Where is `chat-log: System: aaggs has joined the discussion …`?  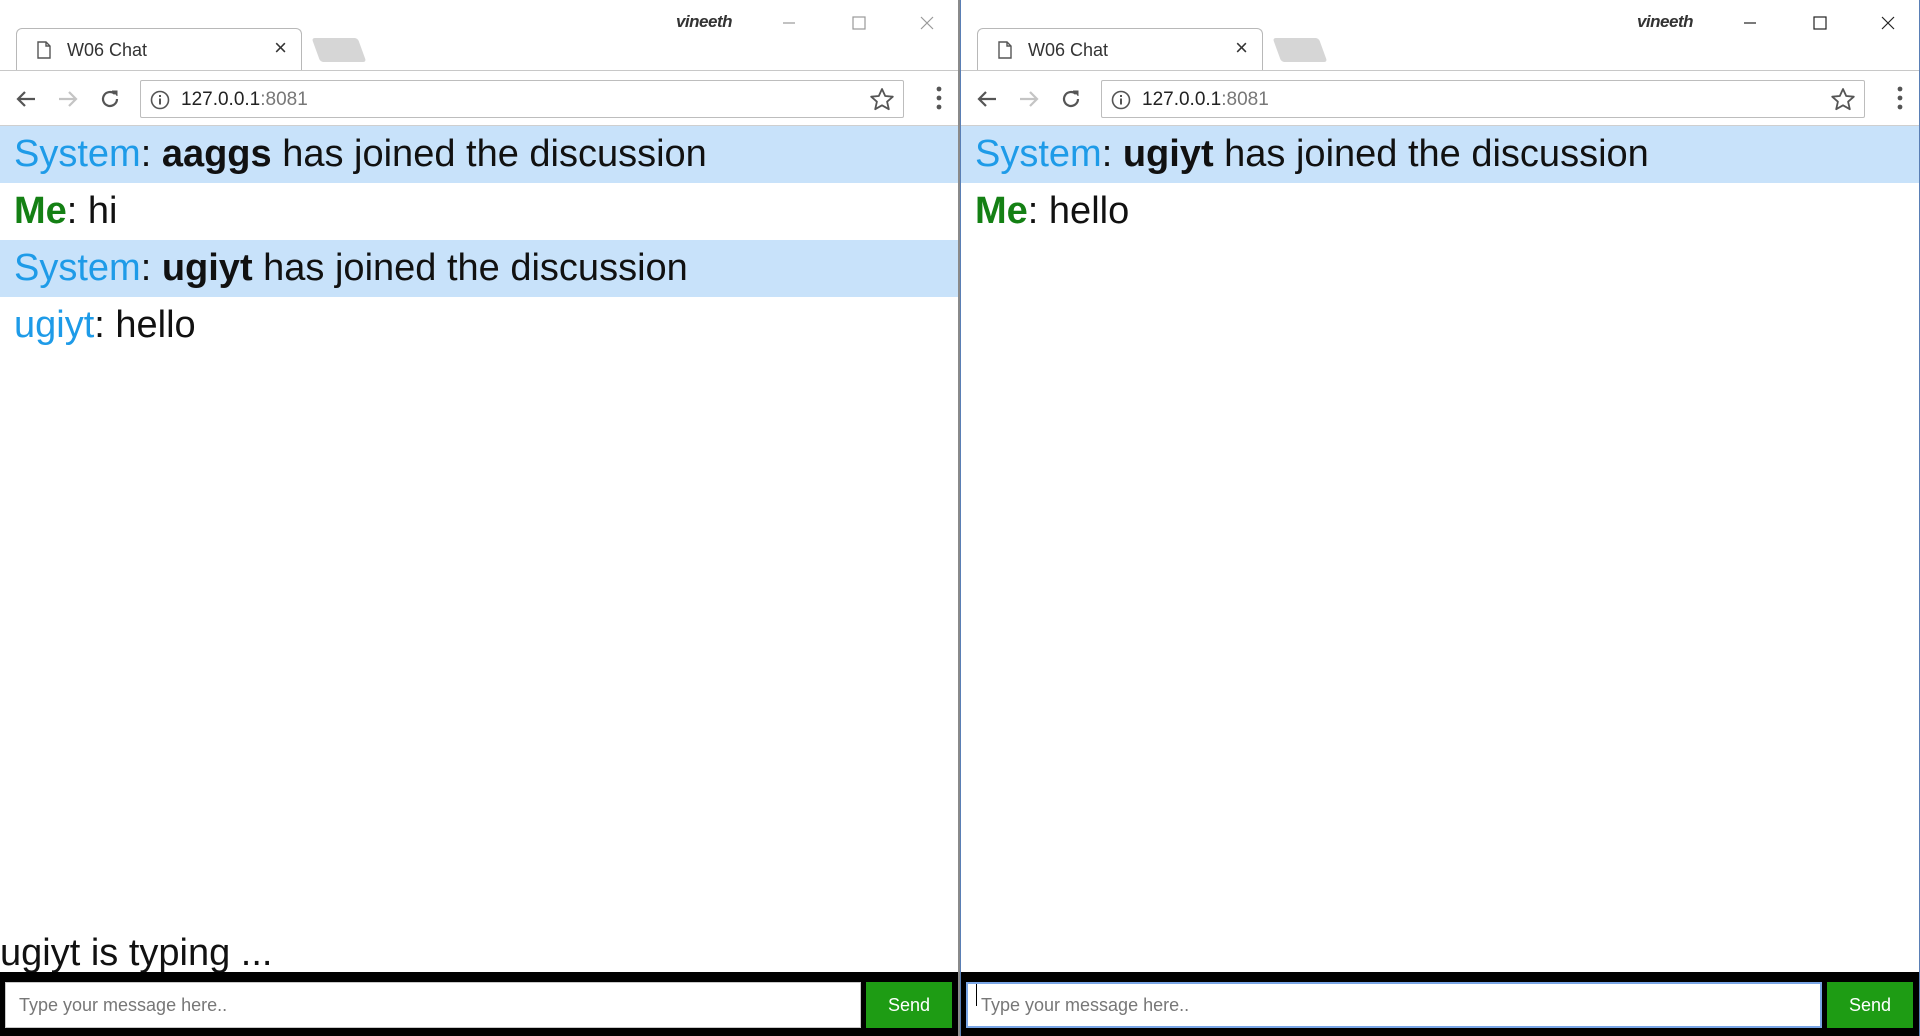 chat-log: System: aaggs has joined the discussion … is located at coordinates (479, 240).